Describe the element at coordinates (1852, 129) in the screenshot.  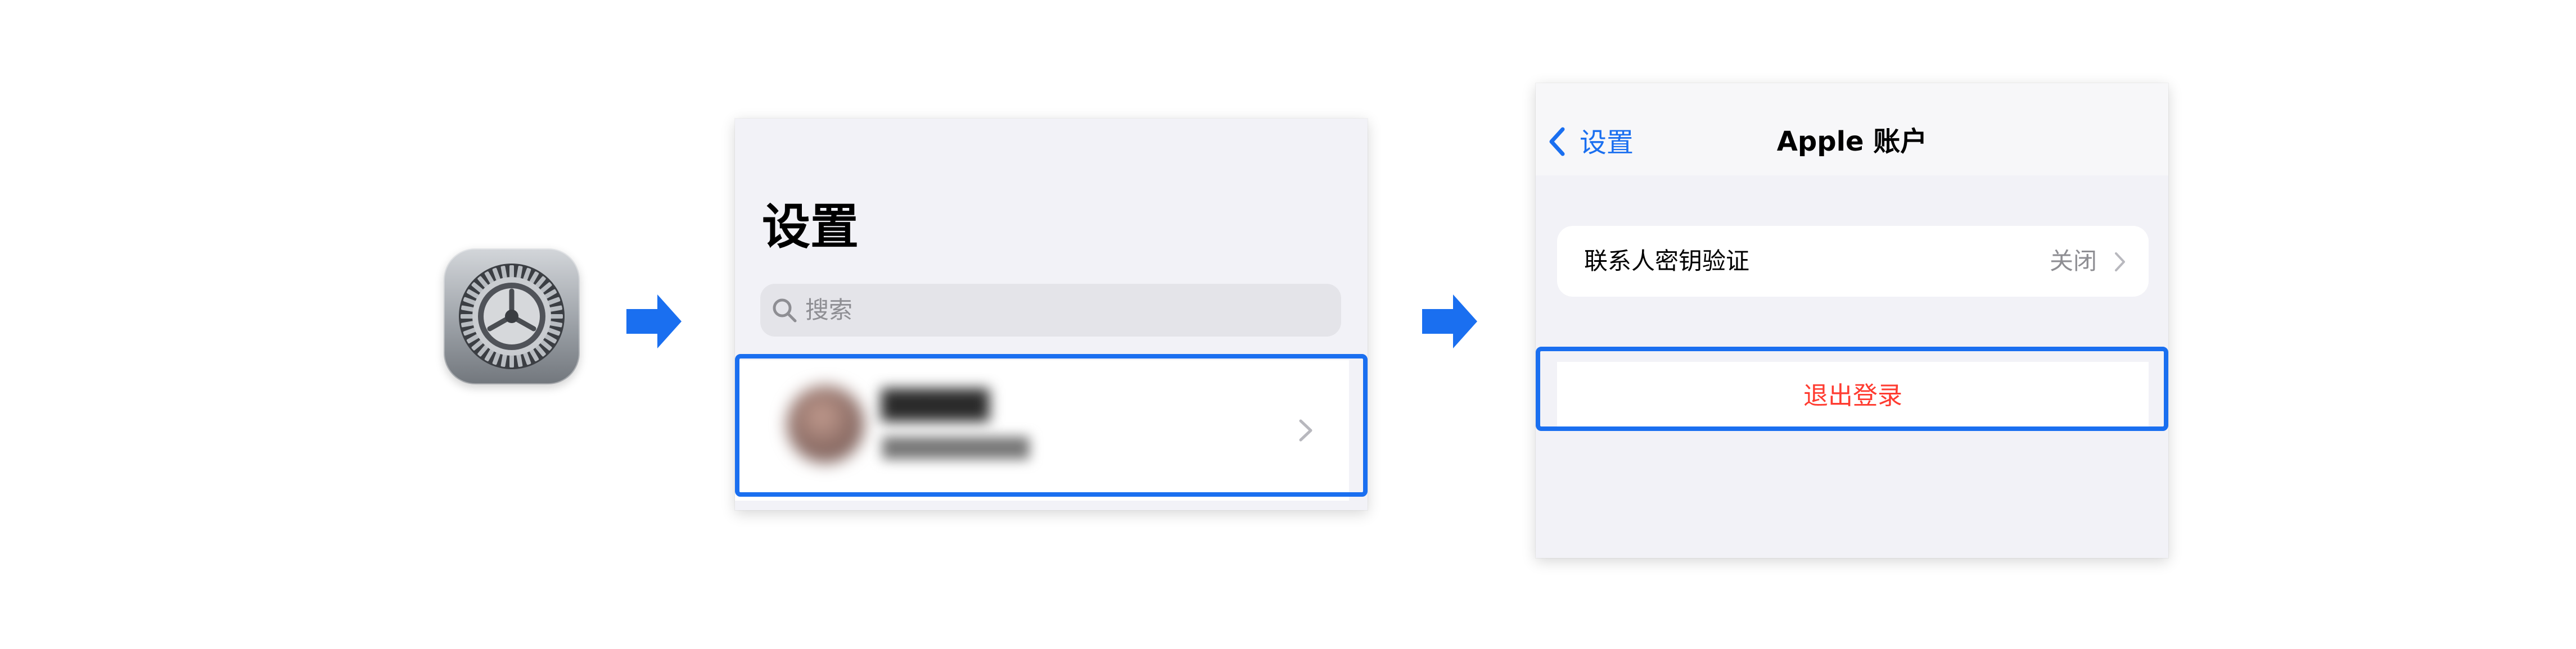
I see `navigation-bar: Apple 账户 设置` at that location.